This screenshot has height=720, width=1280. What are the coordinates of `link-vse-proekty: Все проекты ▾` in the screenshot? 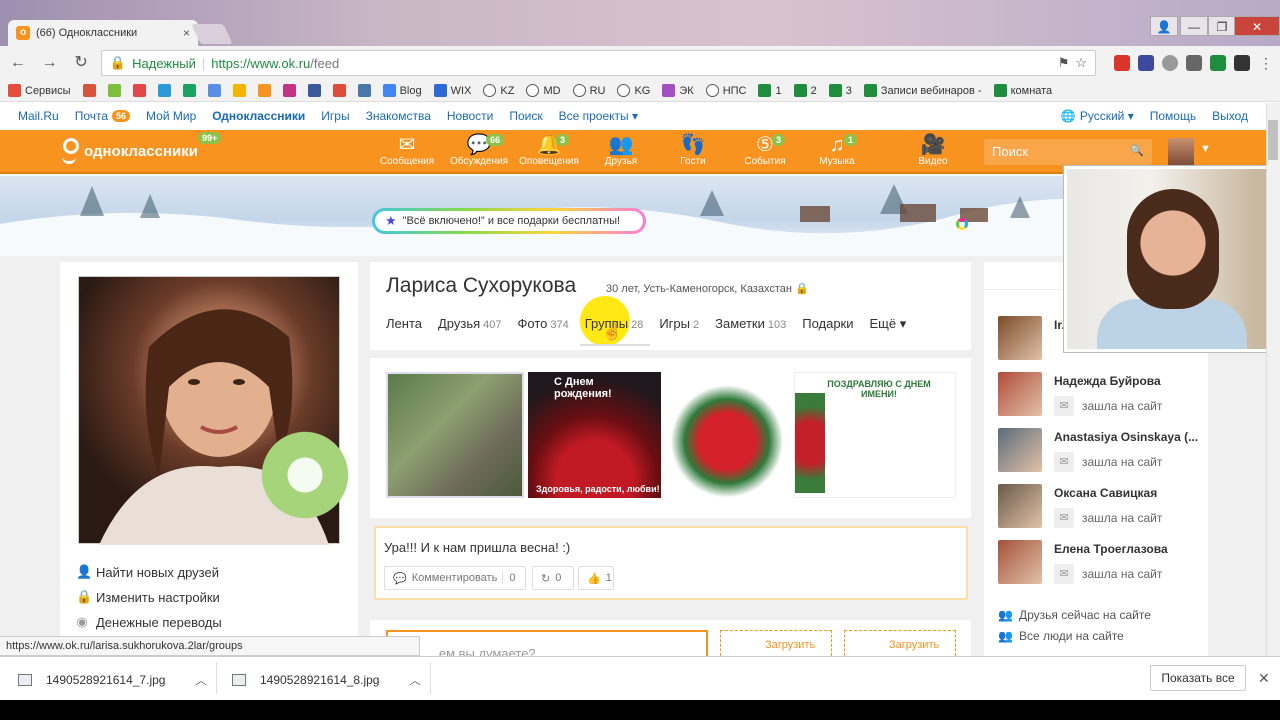 It's located at (598, 116).